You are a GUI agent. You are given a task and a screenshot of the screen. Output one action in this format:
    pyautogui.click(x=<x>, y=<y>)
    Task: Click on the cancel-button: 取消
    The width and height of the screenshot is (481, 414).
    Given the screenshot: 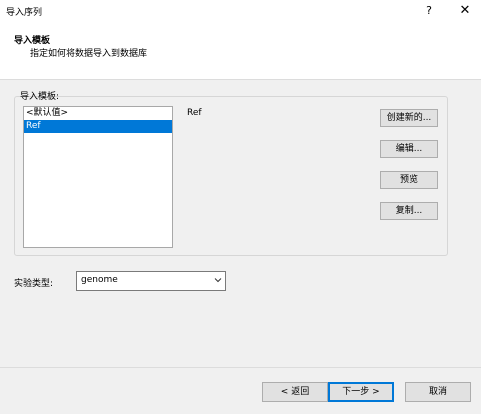 What is the action you would take?
    pyautogui.click(x=438, y=392)
    